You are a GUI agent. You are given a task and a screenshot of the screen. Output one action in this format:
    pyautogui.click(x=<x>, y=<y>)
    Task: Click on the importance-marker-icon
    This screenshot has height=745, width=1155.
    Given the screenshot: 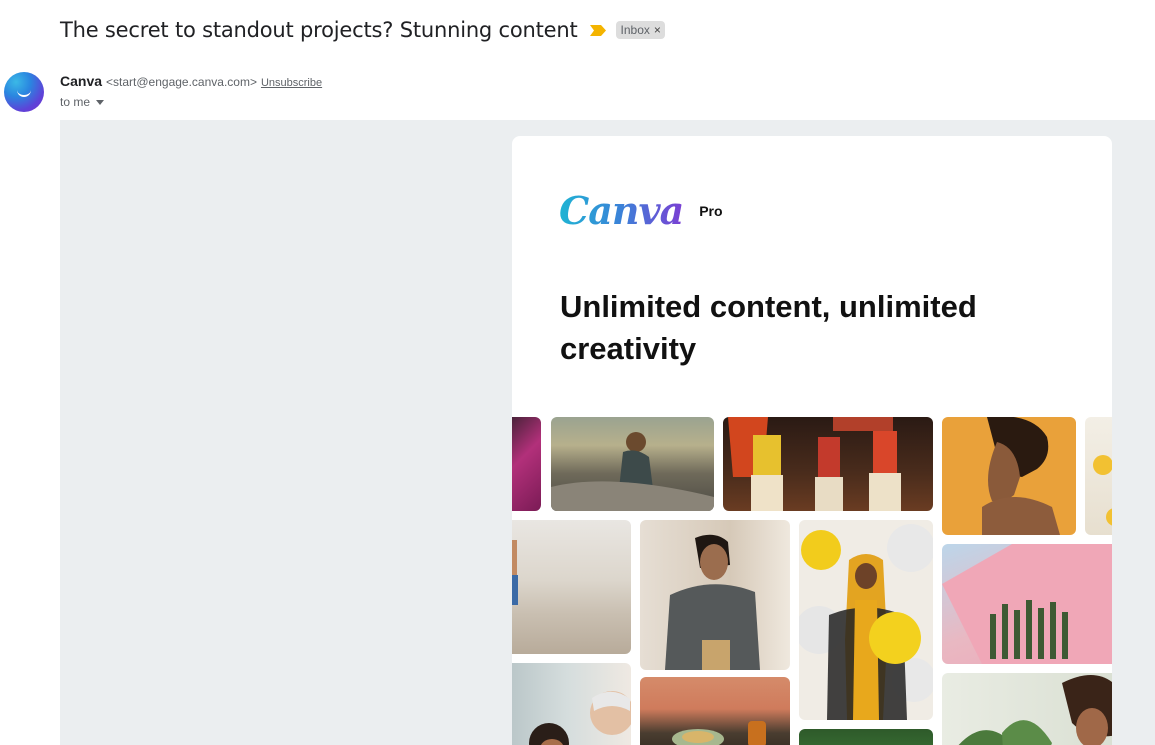 What is the action you would take?
    pyautogui.click(x=597, y=30)
    